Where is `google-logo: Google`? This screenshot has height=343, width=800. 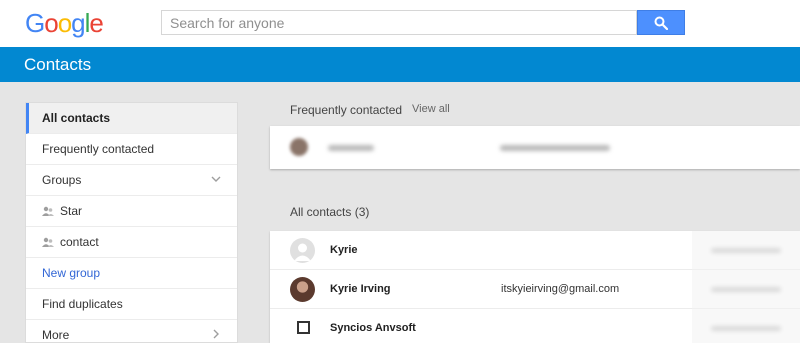 google-logo: Google is located at coordinates (64, 23).